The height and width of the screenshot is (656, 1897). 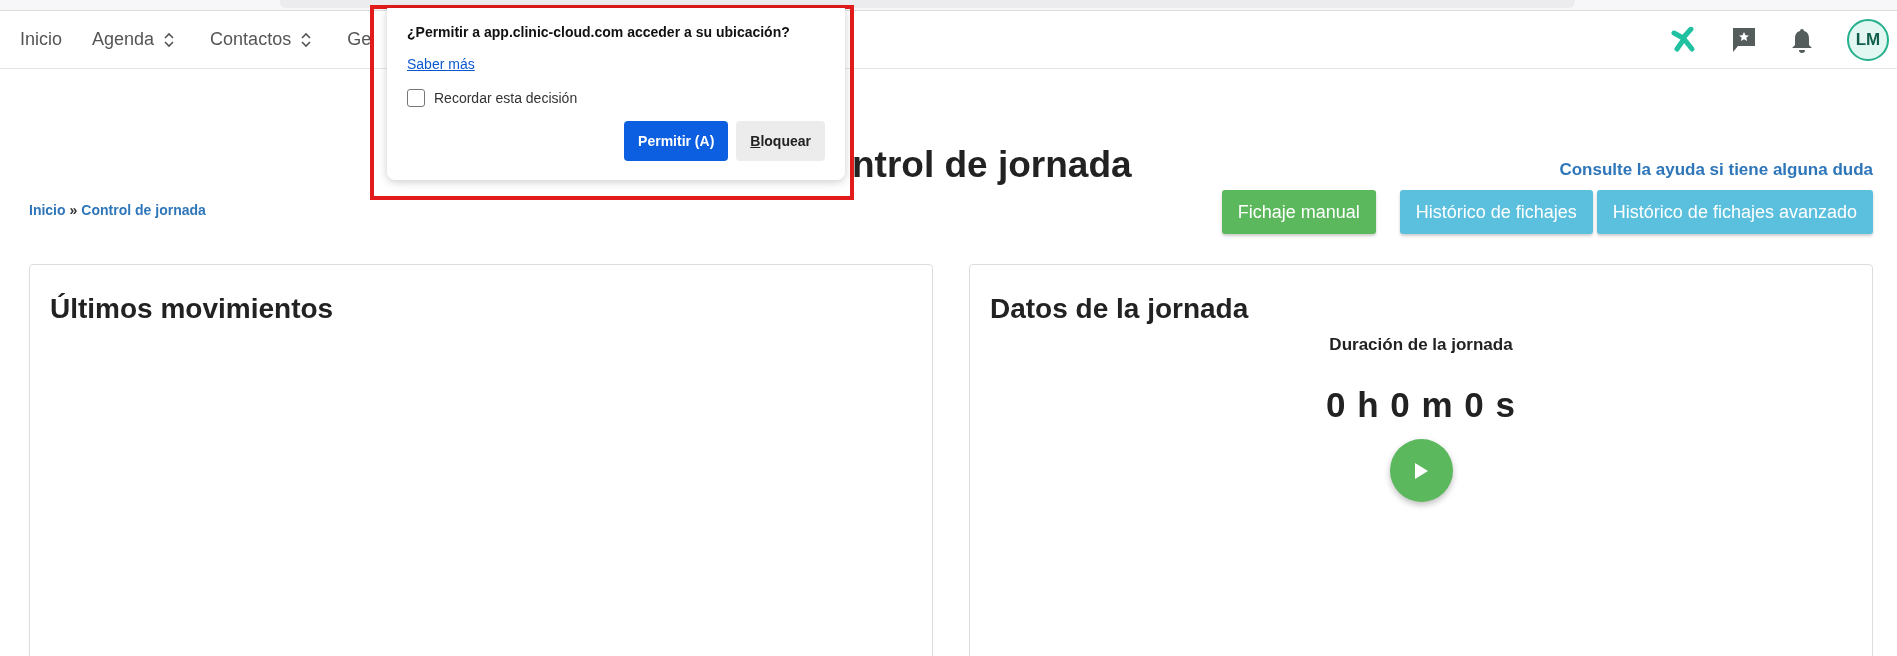 I want to click on chat-star-icon, so click(x=1744, y=39).